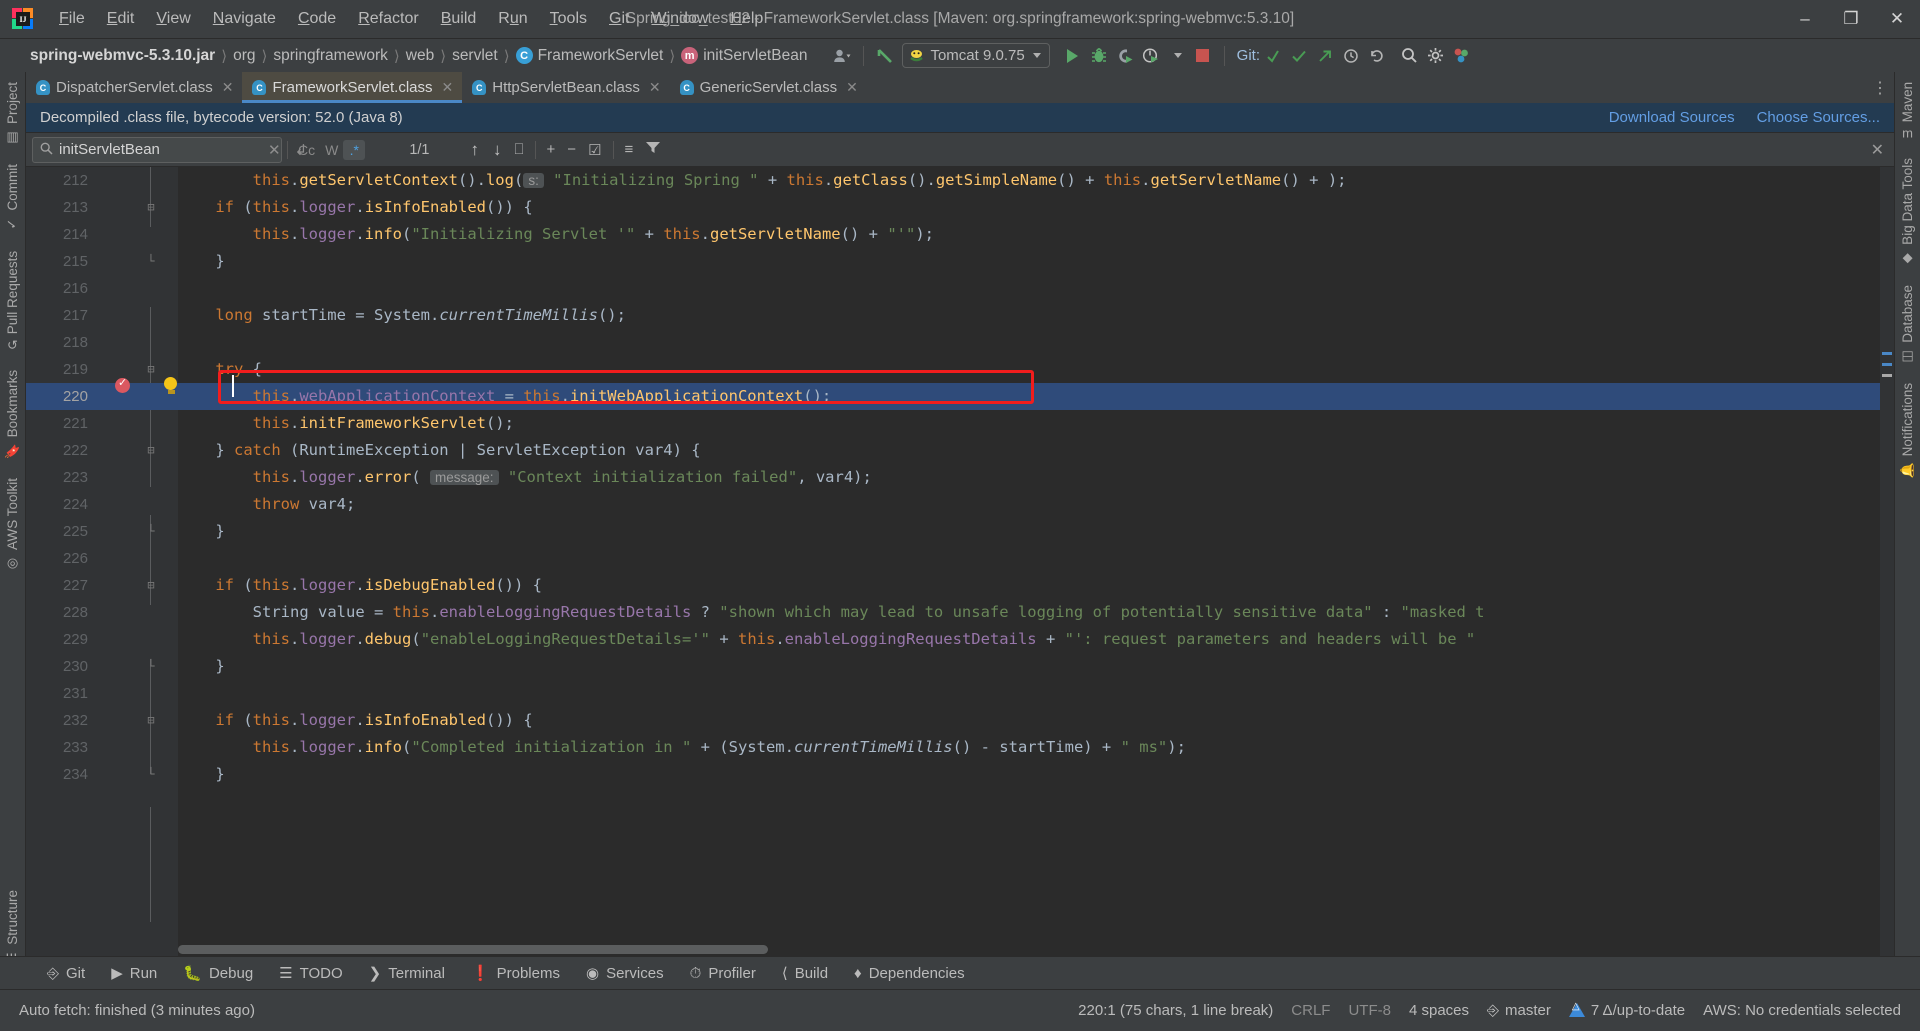  Describe the element at coordinates (960, 558) in the screenshot. I see `code-line: 226` at that location.